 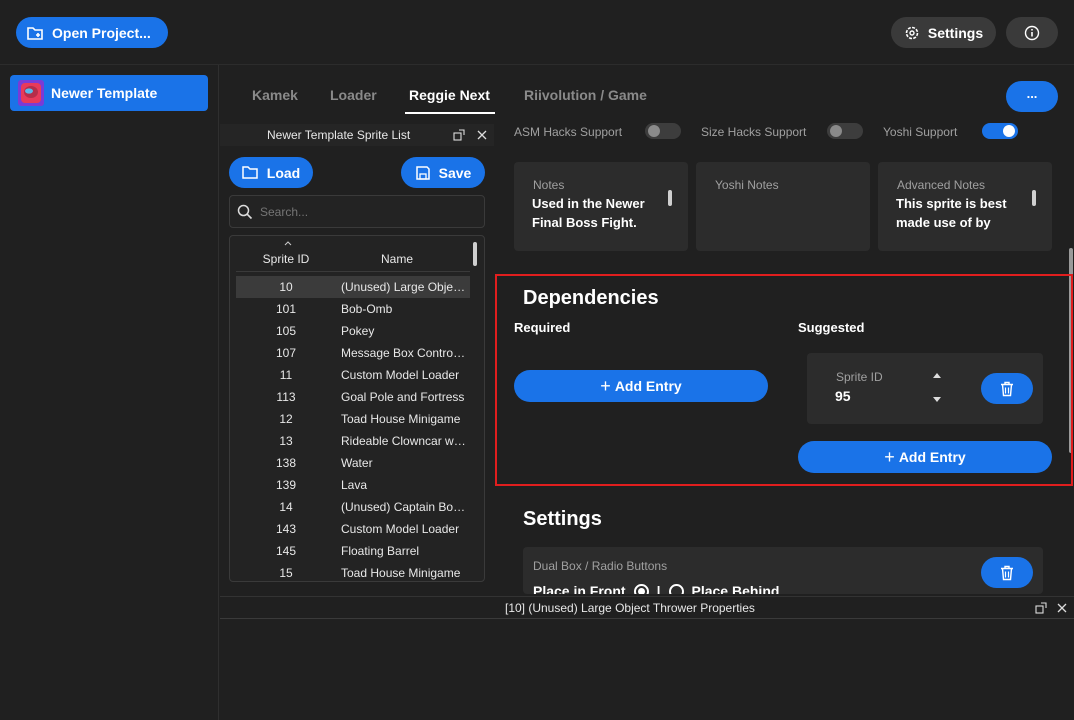 I want to click on delete-setting-button, so click(x=1007, y=572).